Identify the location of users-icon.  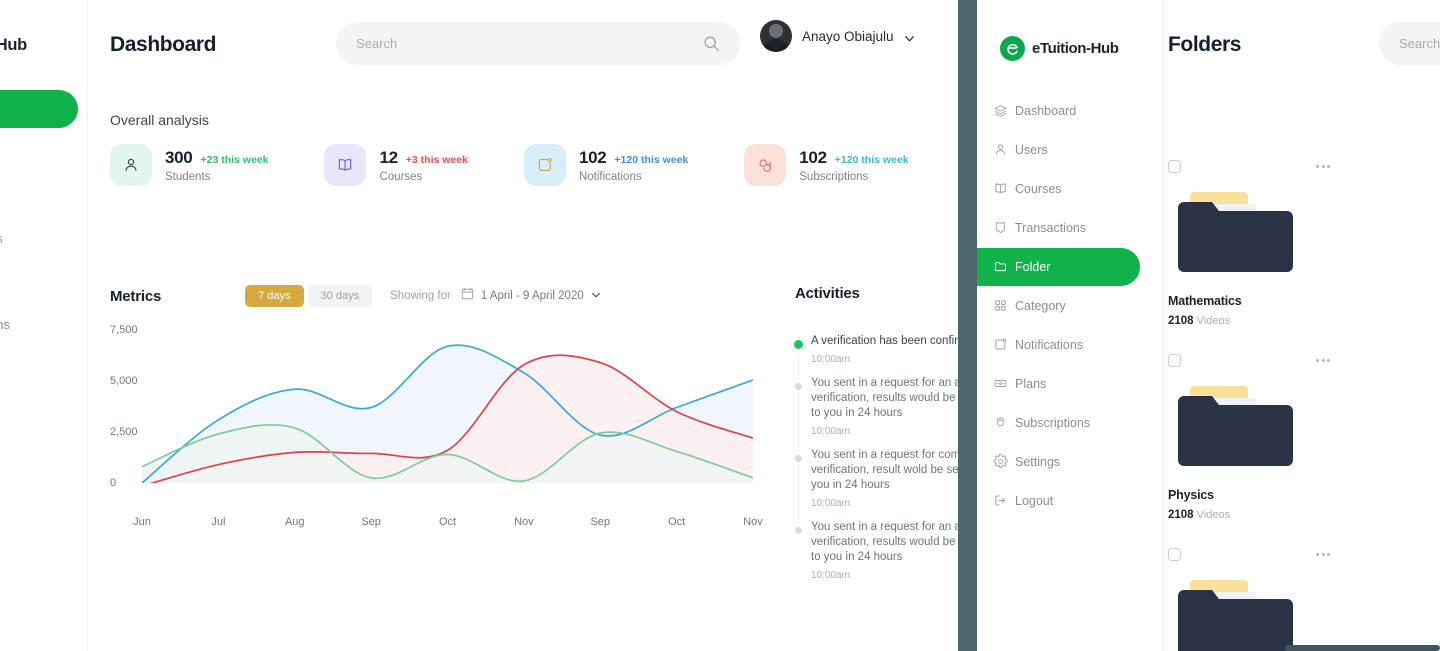
(131, 165).